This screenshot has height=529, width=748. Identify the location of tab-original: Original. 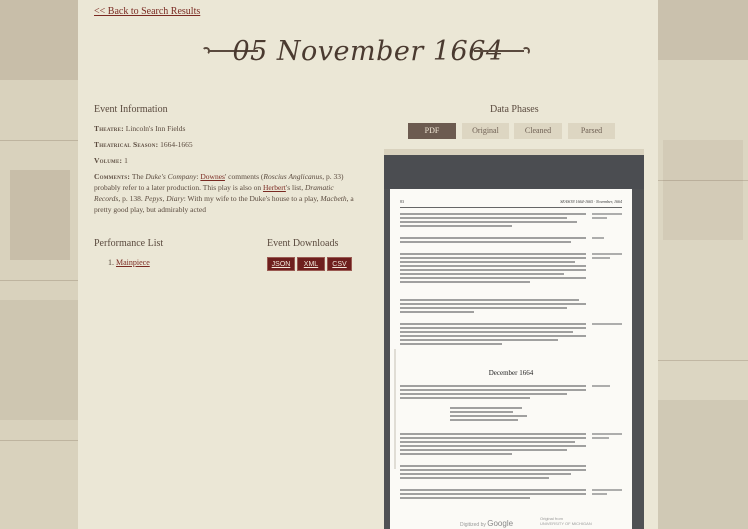
(485, 131).